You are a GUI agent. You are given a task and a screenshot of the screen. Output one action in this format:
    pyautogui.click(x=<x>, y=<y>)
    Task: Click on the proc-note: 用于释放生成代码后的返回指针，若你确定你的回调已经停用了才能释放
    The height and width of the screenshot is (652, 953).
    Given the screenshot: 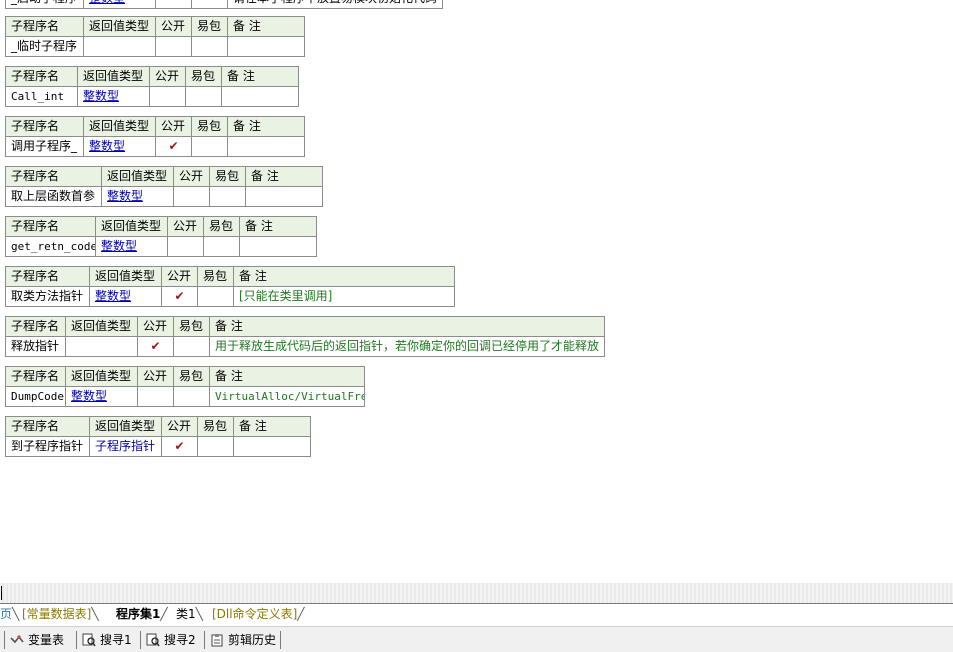 What is the action you would take?
    pyautogui.click(x=407, y=346)
    